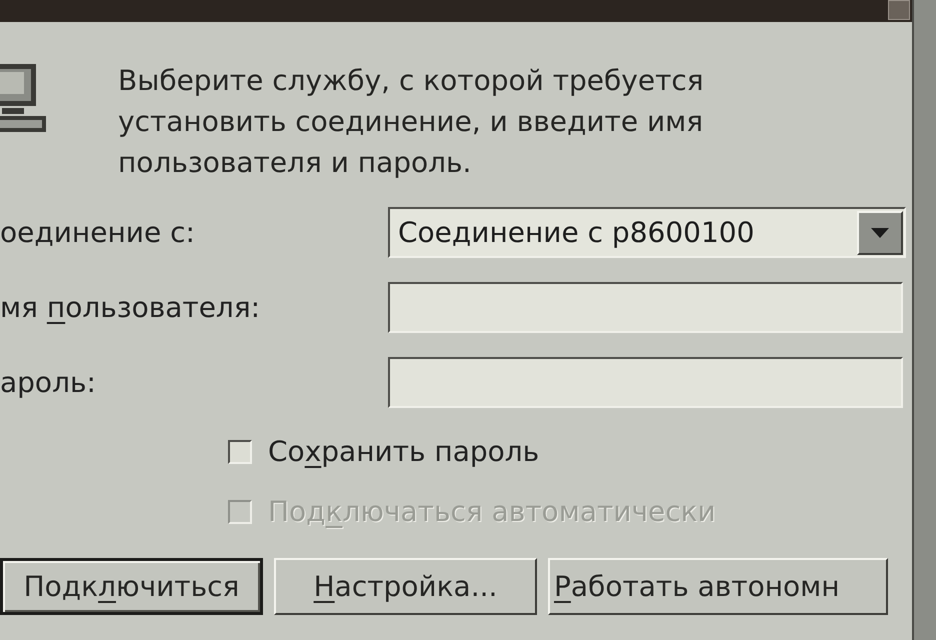 The height and width of the screenshot is (640, 936). What do you see at coordinates (718, 586) in the screenshot?
I see `dialog-button: Работать автономн` at bounding box center [718, 586].